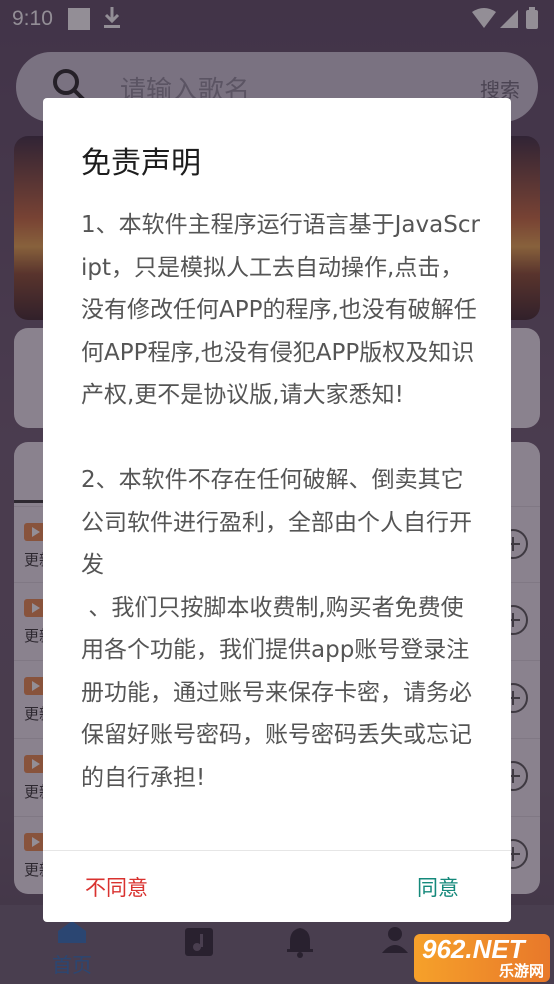  What do you see at coordinates (116, 887) in the screenshot?
I see `disagree-button: 不同意` at bounding box center [116, 887].